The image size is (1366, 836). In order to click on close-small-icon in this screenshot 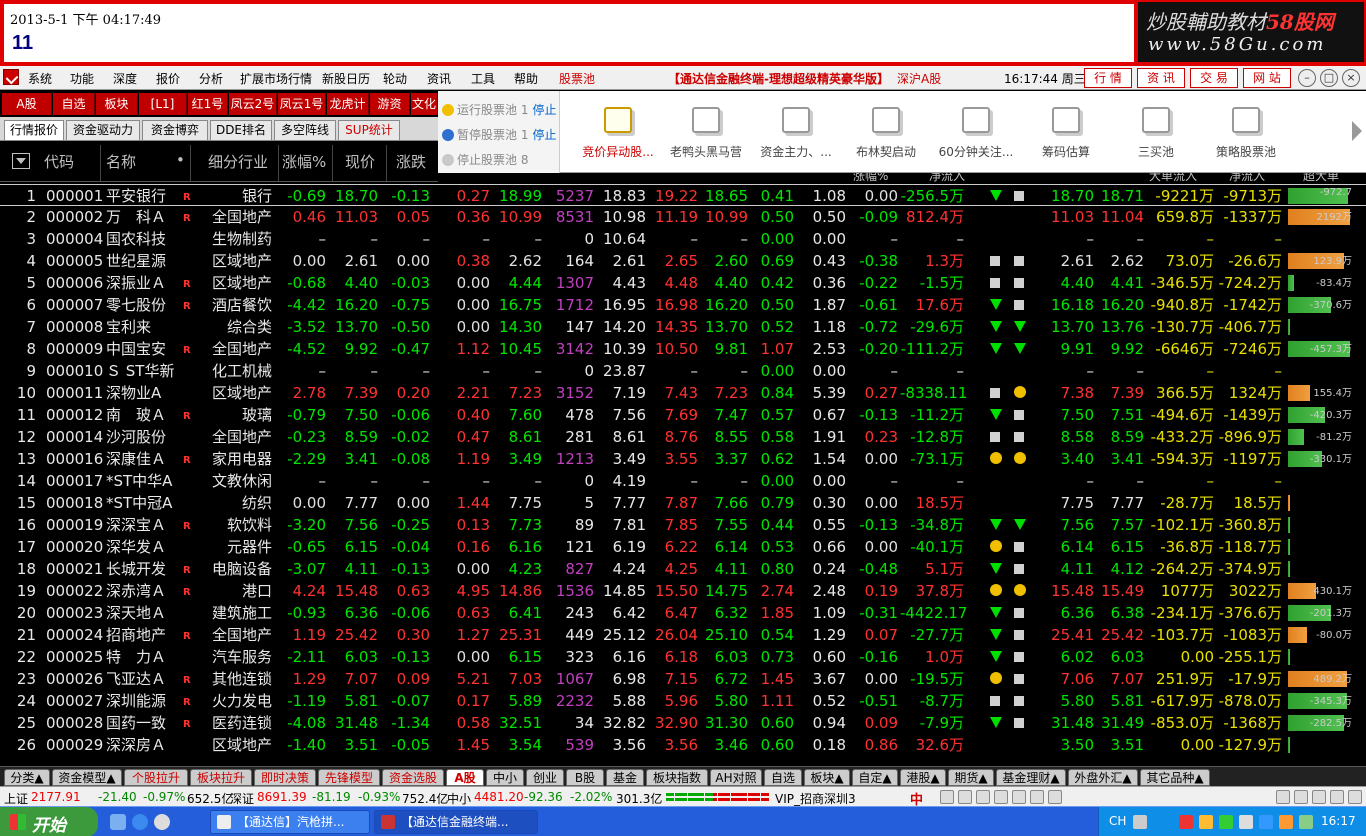, I will do `click(1355, 797)`.